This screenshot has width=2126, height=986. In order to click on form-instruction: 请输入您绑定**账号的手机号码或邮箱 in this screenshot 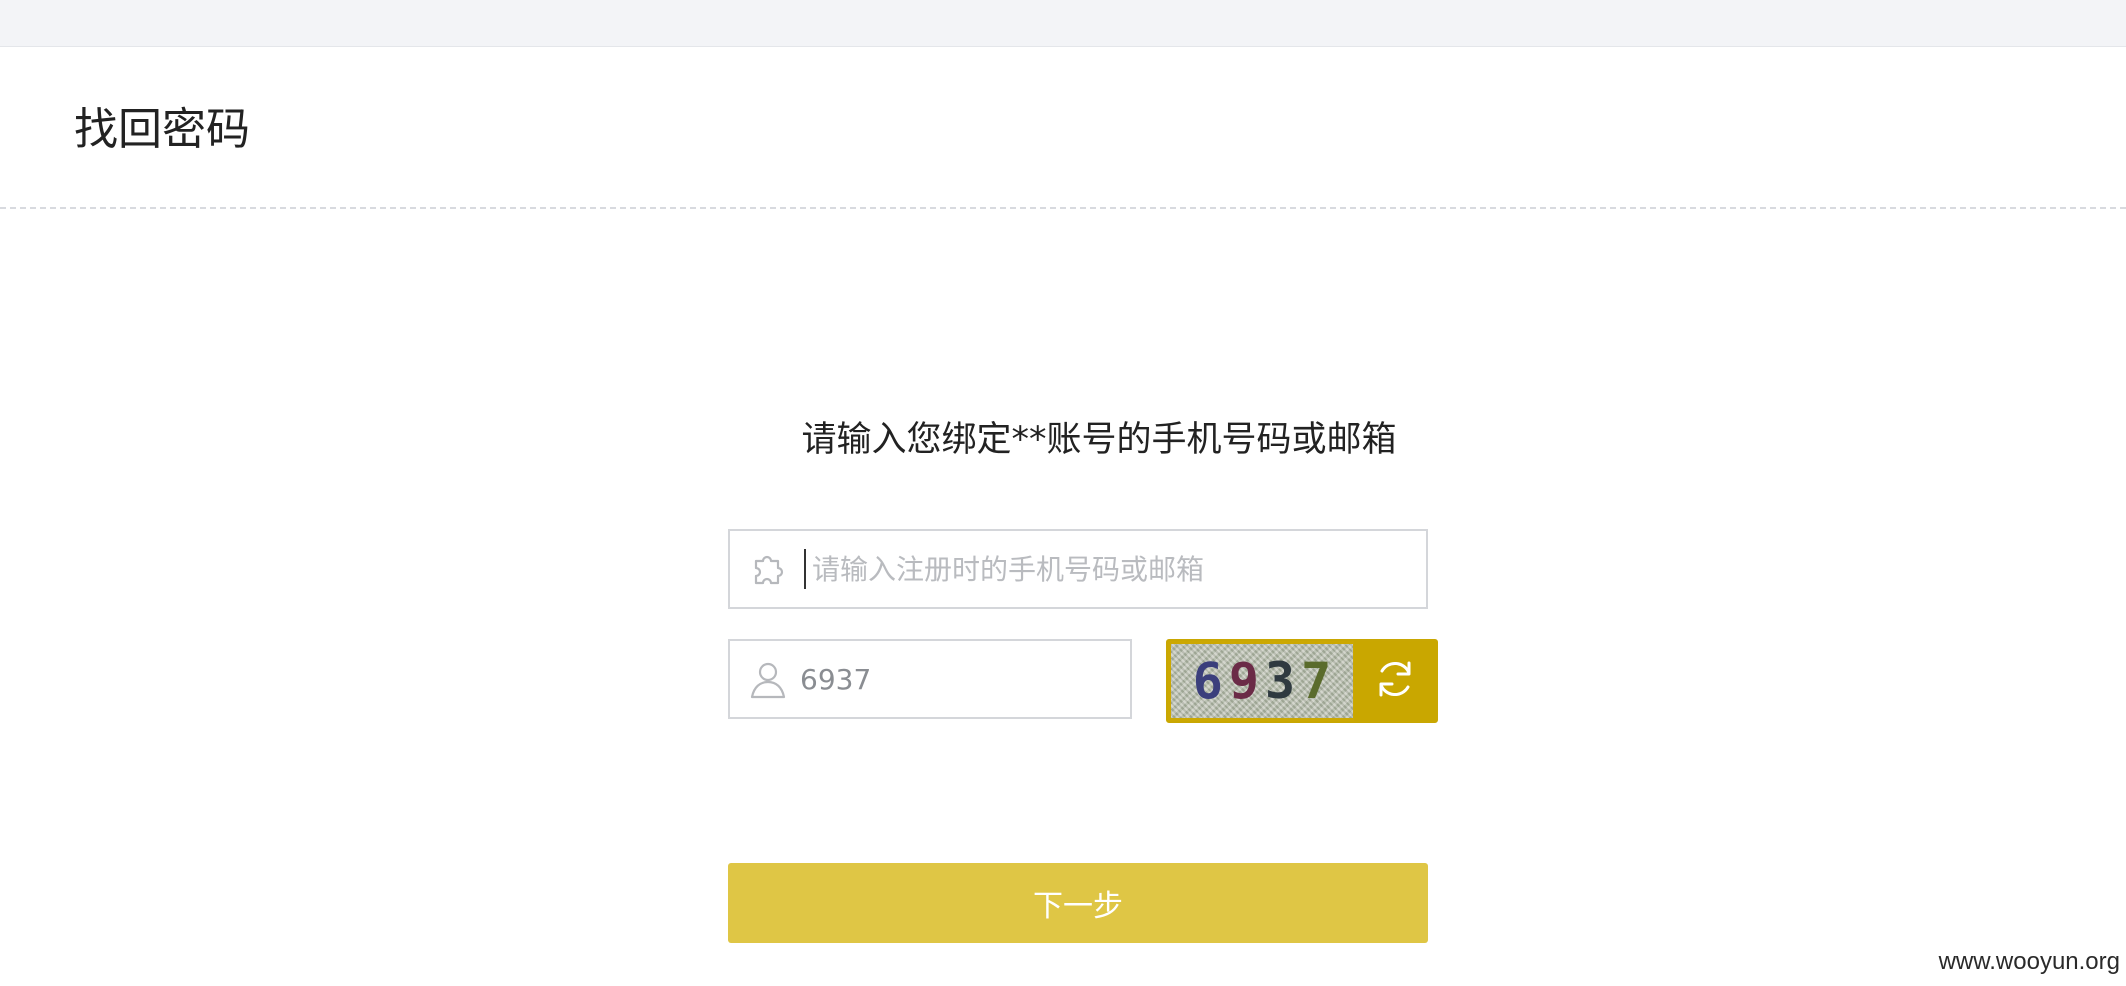, I will do `click(1099, 440)`.